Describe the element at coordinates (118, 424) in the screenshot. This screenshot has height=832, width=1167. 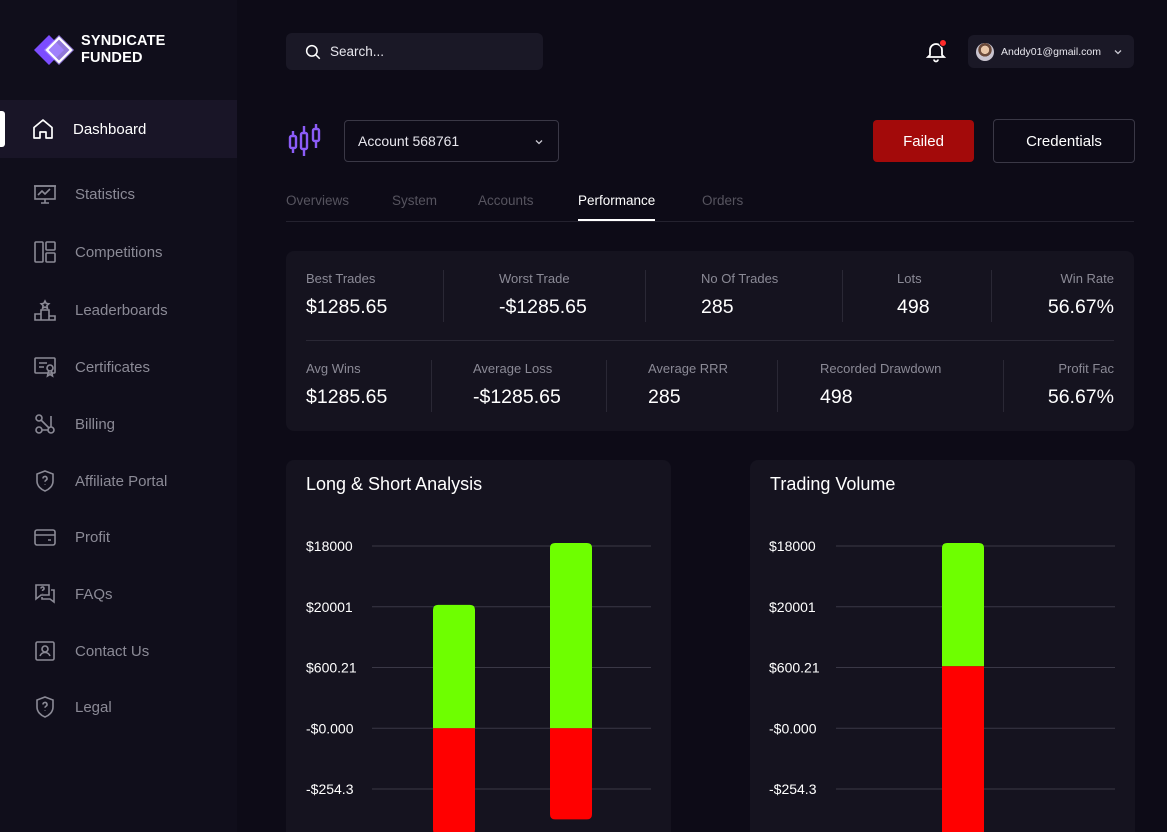
I see `sidebar-item-billing: Billing` at that location.